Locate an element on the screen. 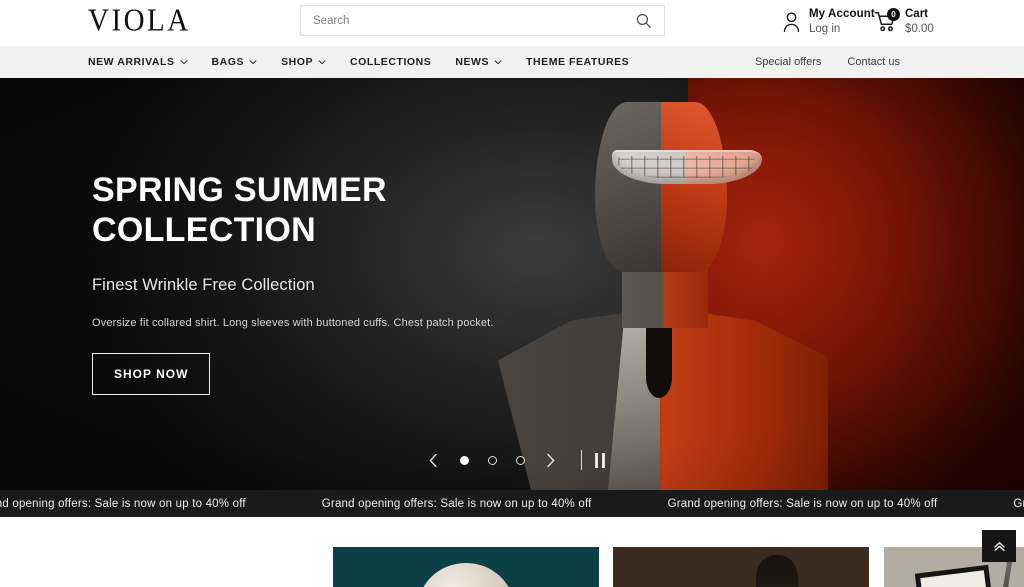 The width and height of the screenshot is (1024, 587). carousel-dots is located at coordinates (492, 460).